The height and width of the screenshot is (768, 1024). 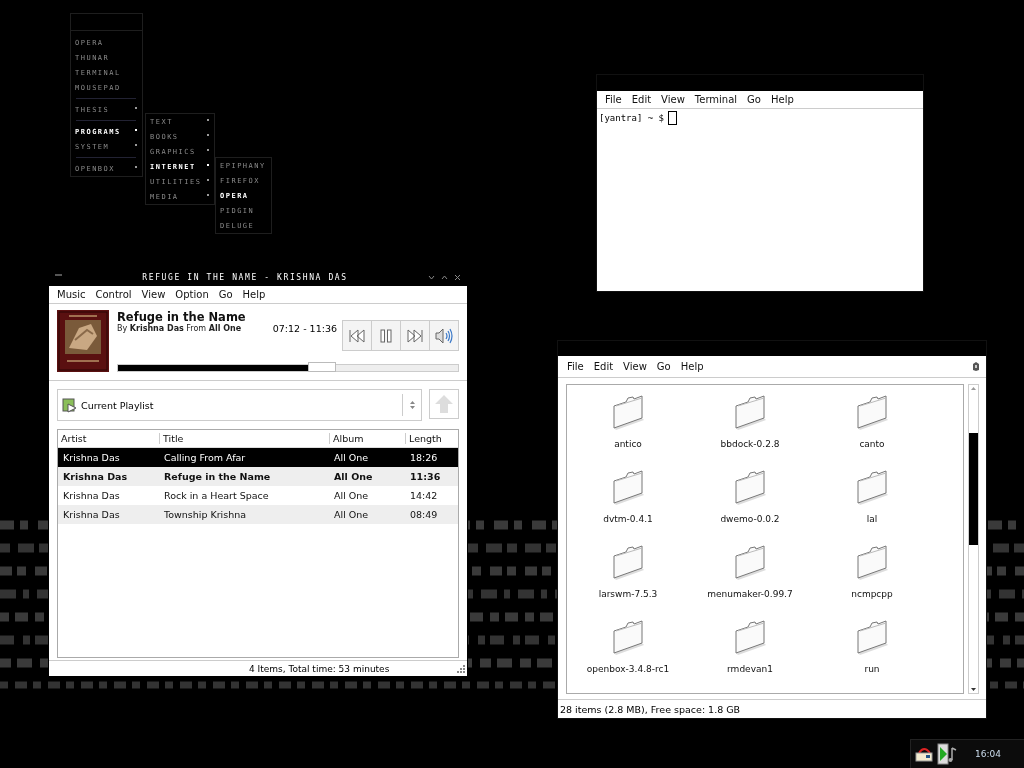 I want to click on menu-item: Option, so click(x=192, y=294).